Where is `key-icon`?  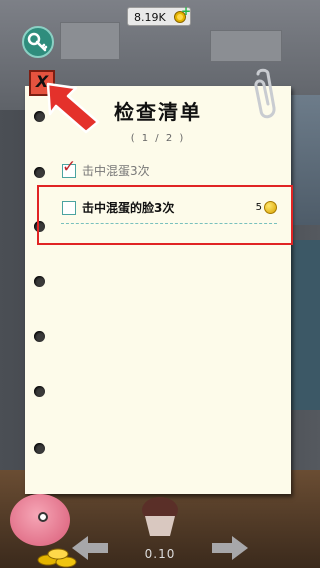 key-icon is located at coordinates (37, 42).